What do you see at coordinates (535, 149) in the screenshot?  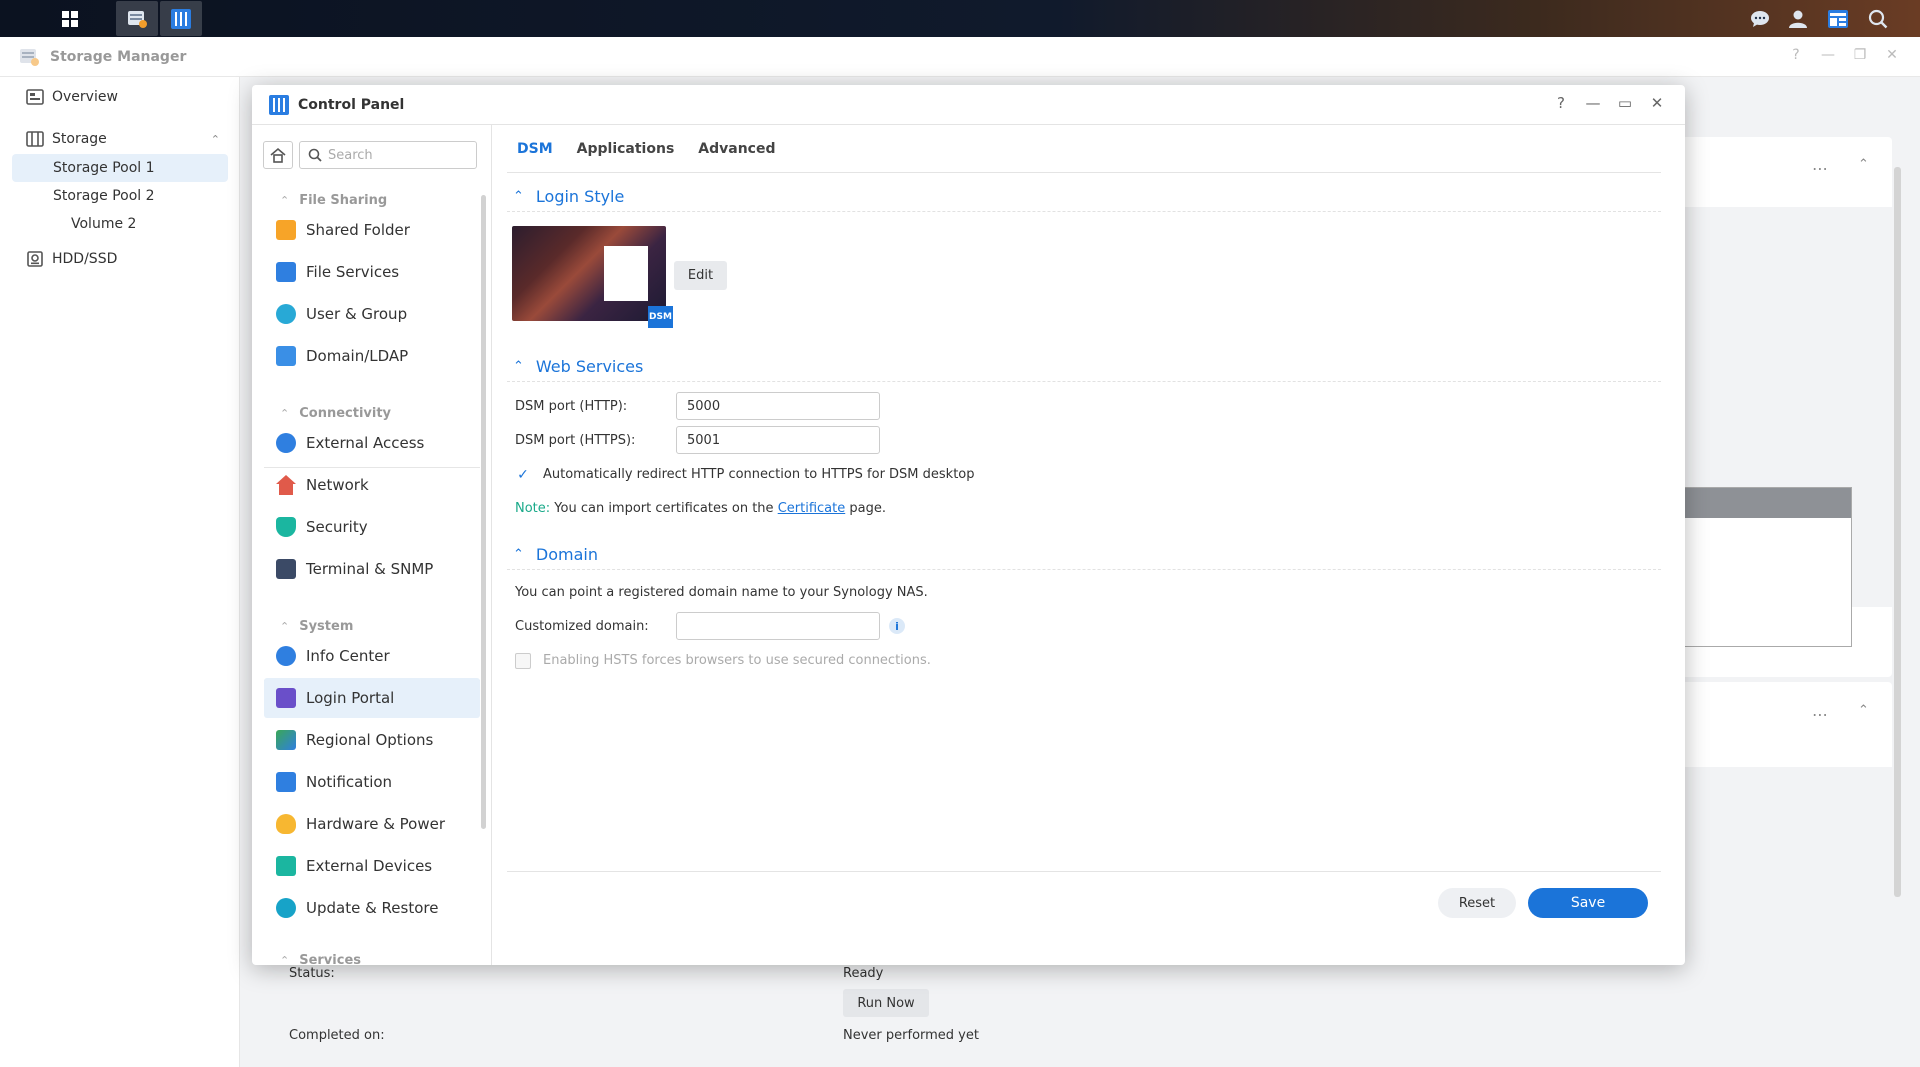 I see `tab-dsm: DSM` at bounding box center [535, 149].